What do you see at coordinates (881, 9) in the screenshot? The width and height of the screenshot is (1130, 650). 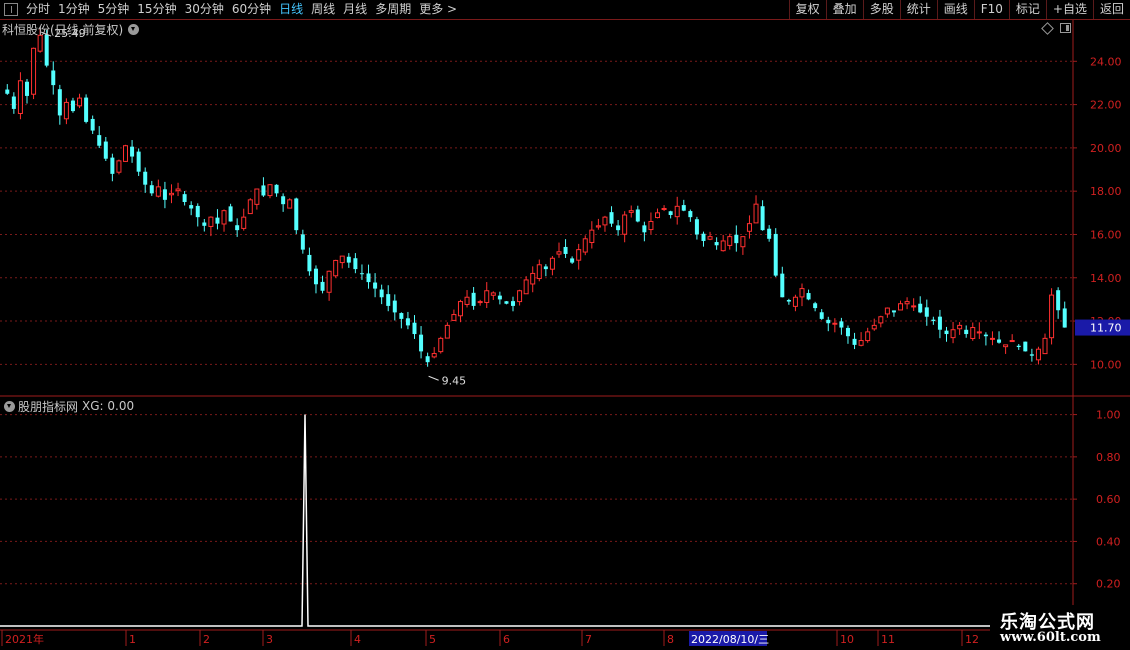 I see `toolbar-button: 多股` at bounding box center [881, 9].